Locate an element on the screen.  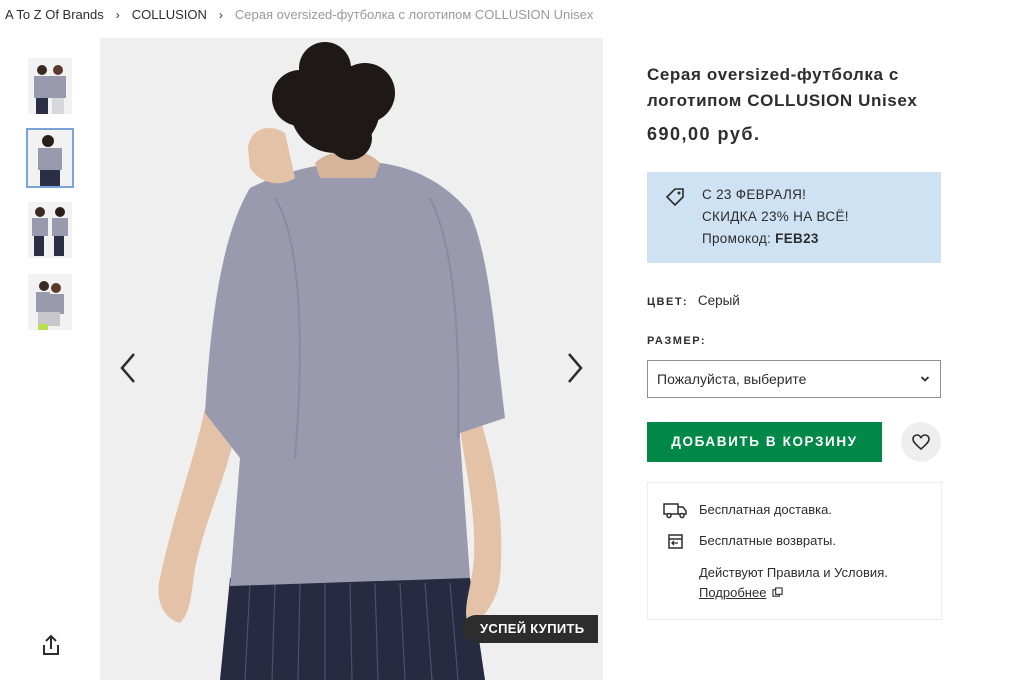
size-select-placeholder: Пожалуйста, выберите is located at coordinates (732, 379).